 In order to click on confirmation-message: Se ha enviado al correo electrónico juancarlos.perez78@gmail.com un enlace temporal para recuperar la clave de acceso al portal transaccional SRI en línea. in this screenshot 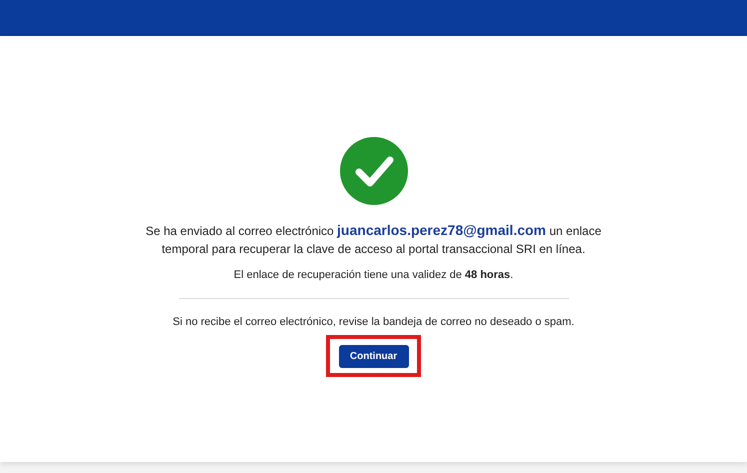, I will do `click(373, 239)`.